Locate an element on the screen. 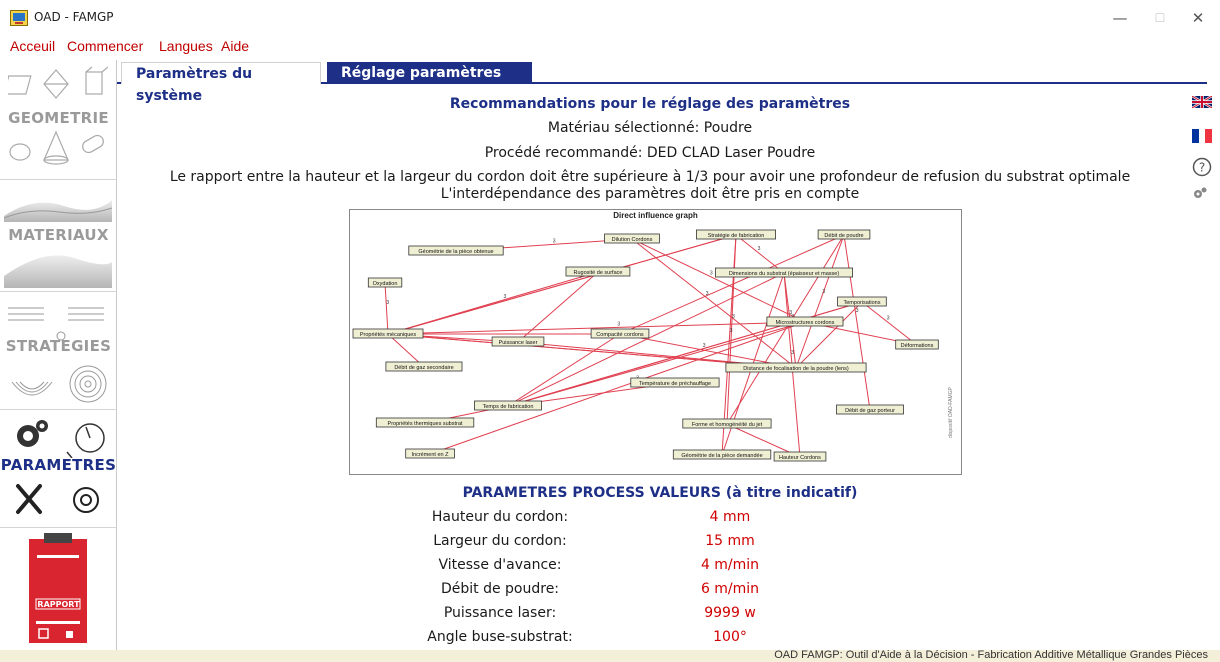  graph-node: Propriétés thermiques substrat is located at coordinates (425, 422).